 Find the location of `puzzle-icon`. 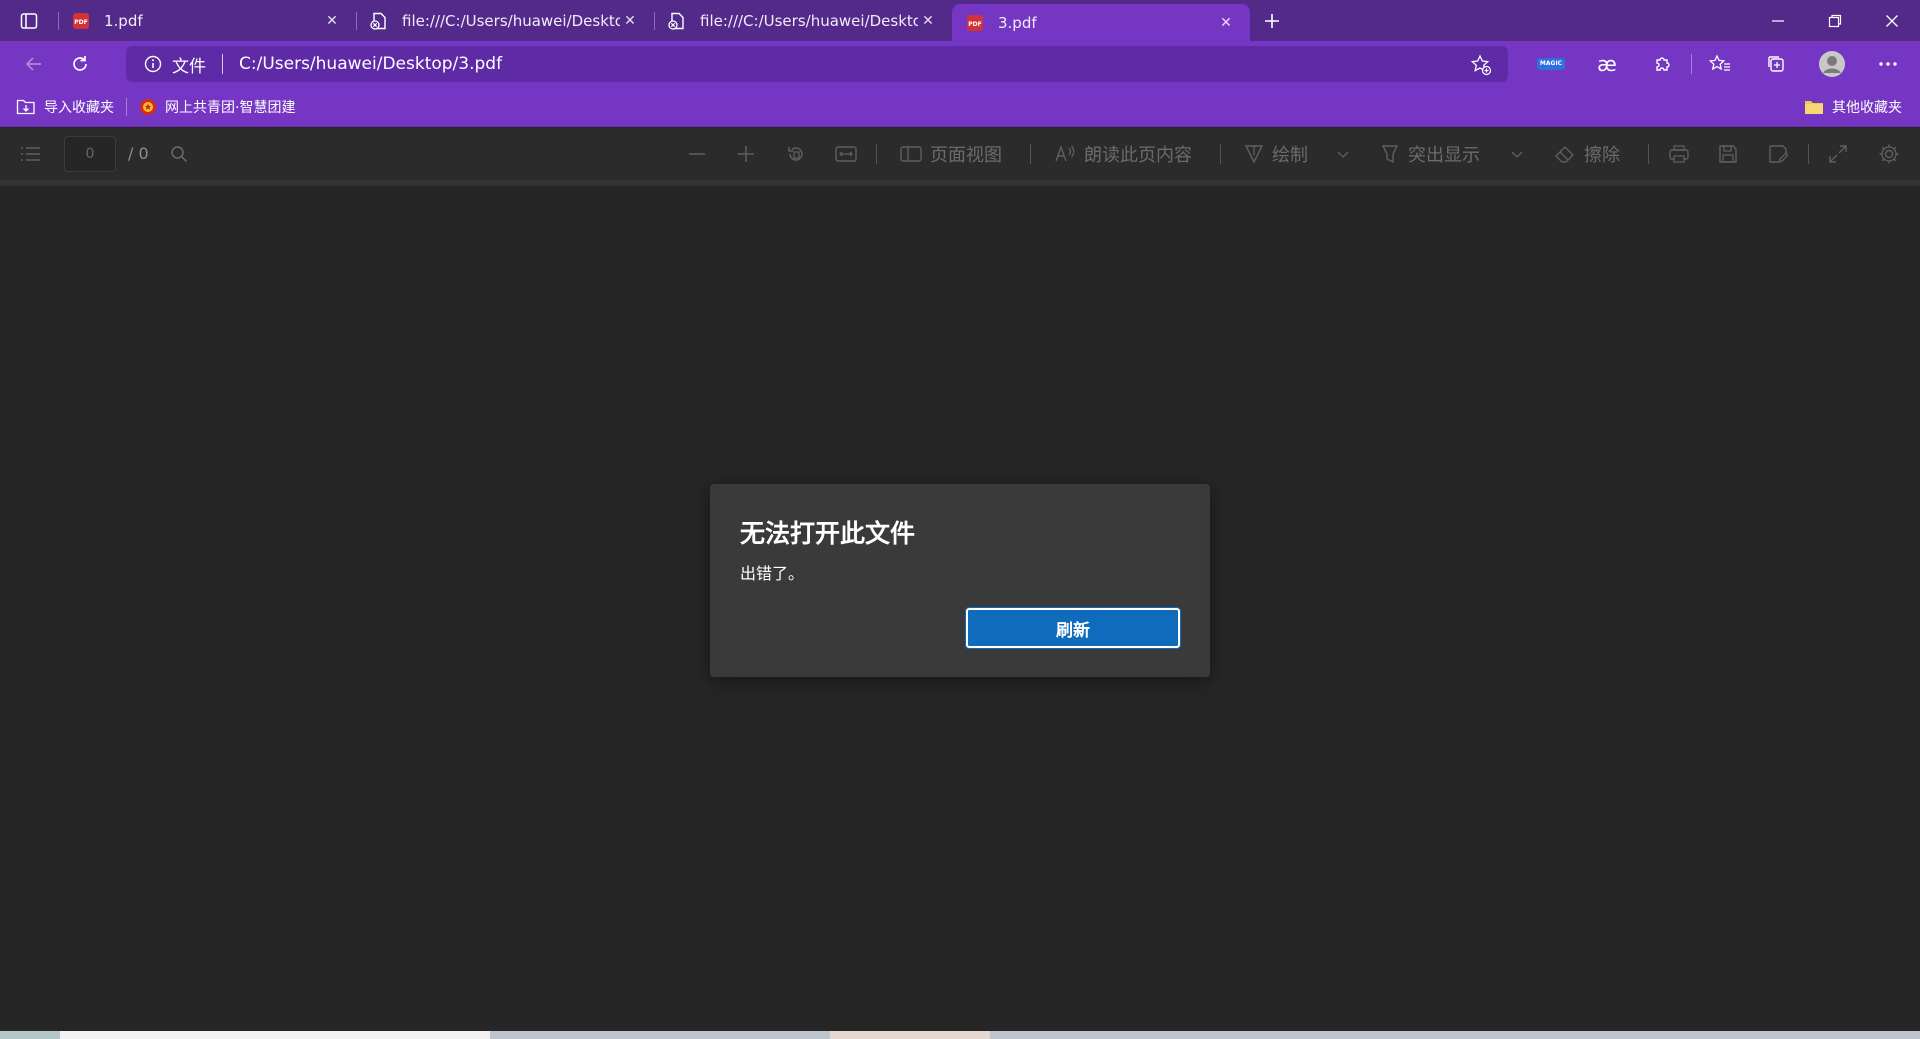

puzzle-icon is located at coordinates (1663, 64).